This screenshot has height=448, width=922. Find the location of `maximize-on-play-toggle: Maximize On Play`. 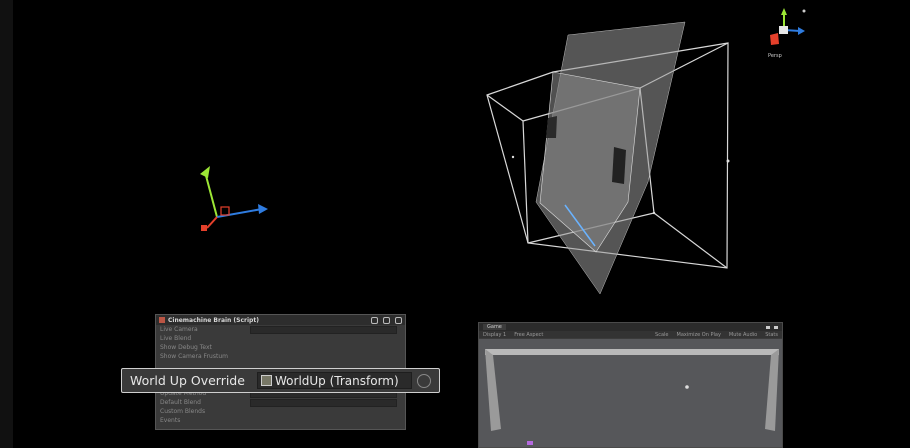

maximize-on-play-toggle: Maximize On Play is located at coordinates (699, 335).